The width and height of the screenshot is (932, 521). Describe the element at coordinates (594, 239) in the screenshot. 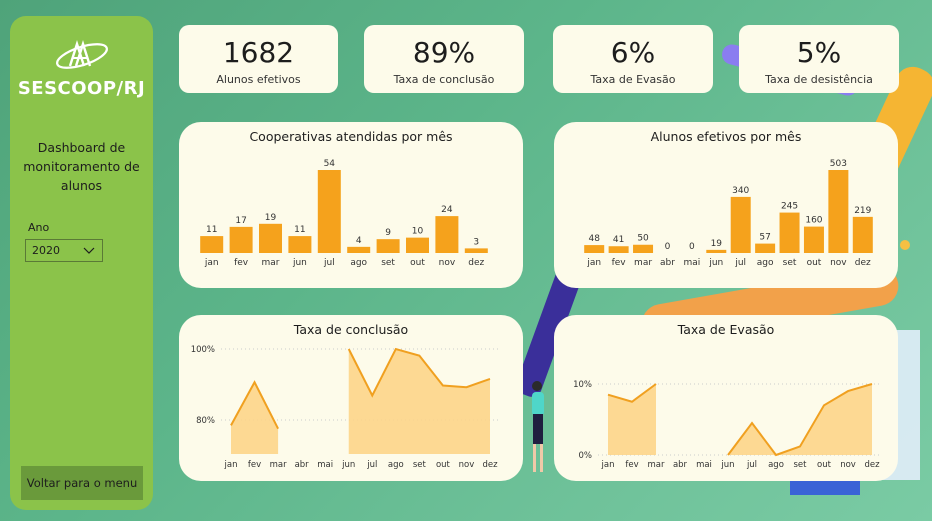

I see `data-label: 48` at that location.